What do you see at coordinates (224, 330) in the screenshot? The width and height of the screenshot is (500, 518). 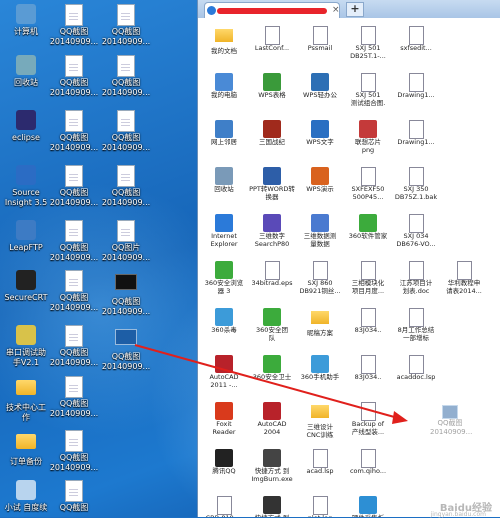 I see `file-item-label: 360杀毒` at bounding box center [224, 330].